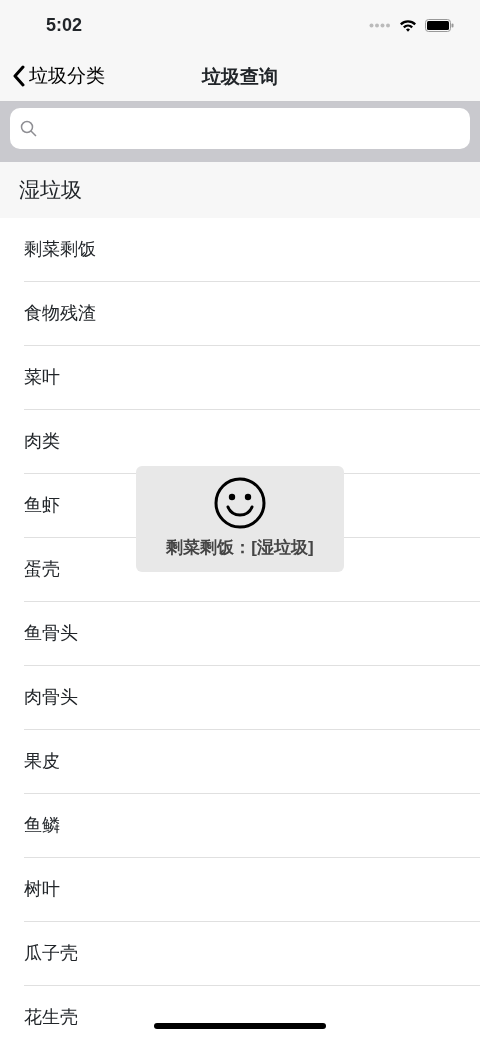 The width and height of the screenshot is (480, 1038). I want to click on status-time: 5:02, so click(64, 25).